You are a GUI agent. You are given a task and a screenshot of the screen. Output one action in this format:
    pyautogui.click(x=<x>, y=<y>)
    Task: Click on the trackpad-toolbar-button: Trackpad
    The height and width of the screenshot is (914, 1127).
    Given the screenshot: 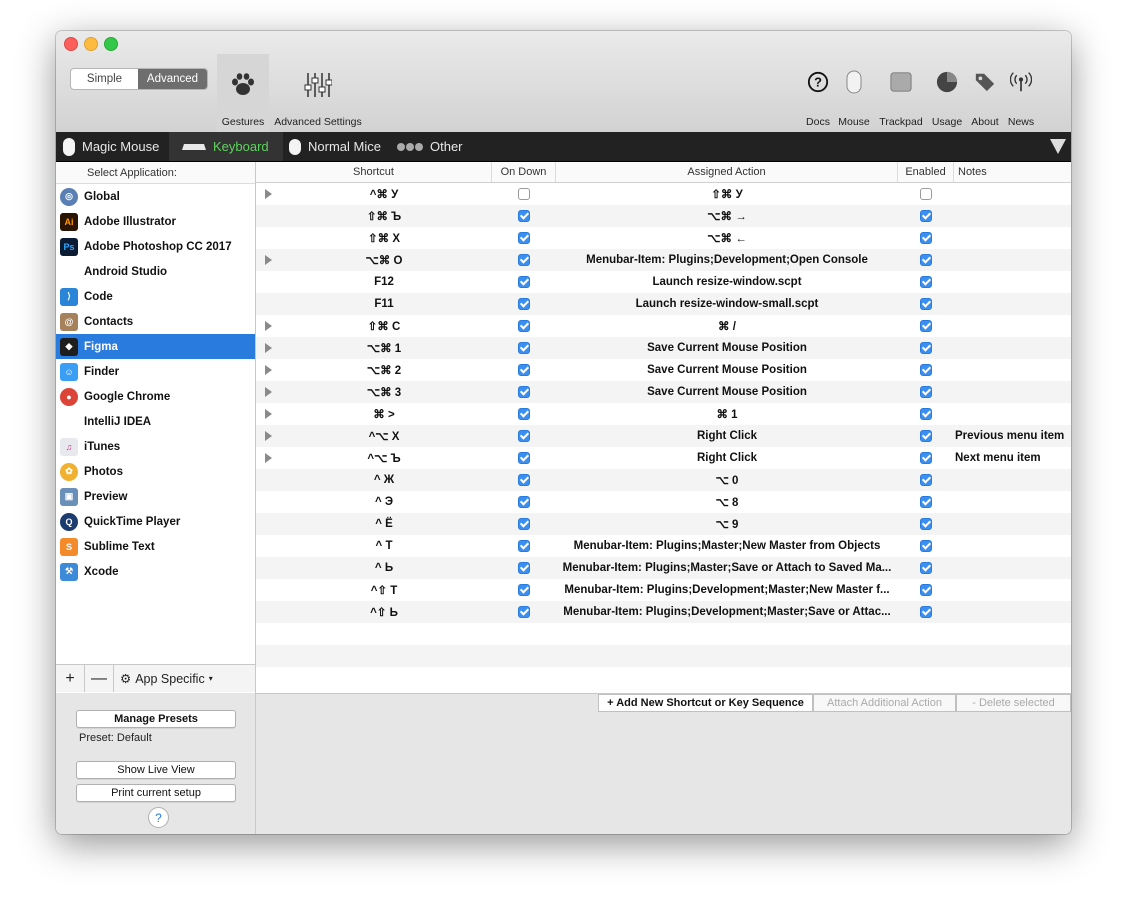 What is the action you would take?
    pyautogui.click(x=901, y=93)
    